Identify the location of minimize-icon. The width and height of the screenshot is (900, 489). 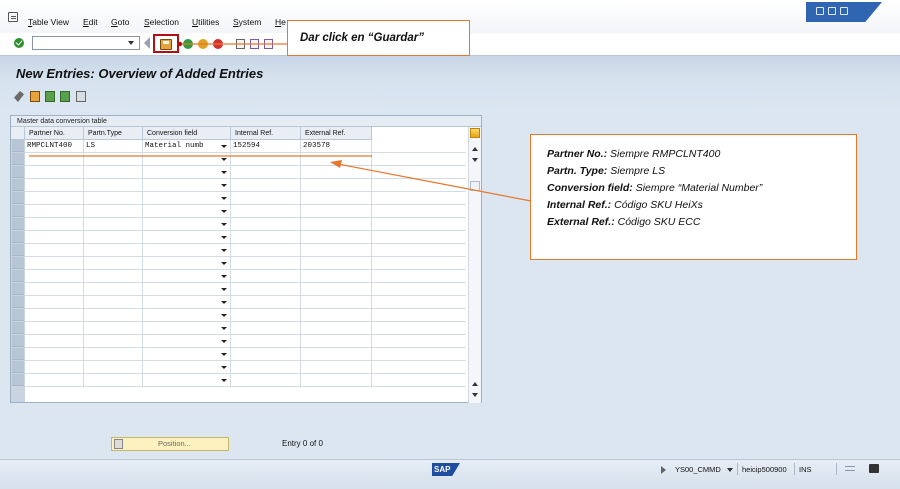
(820, 11).